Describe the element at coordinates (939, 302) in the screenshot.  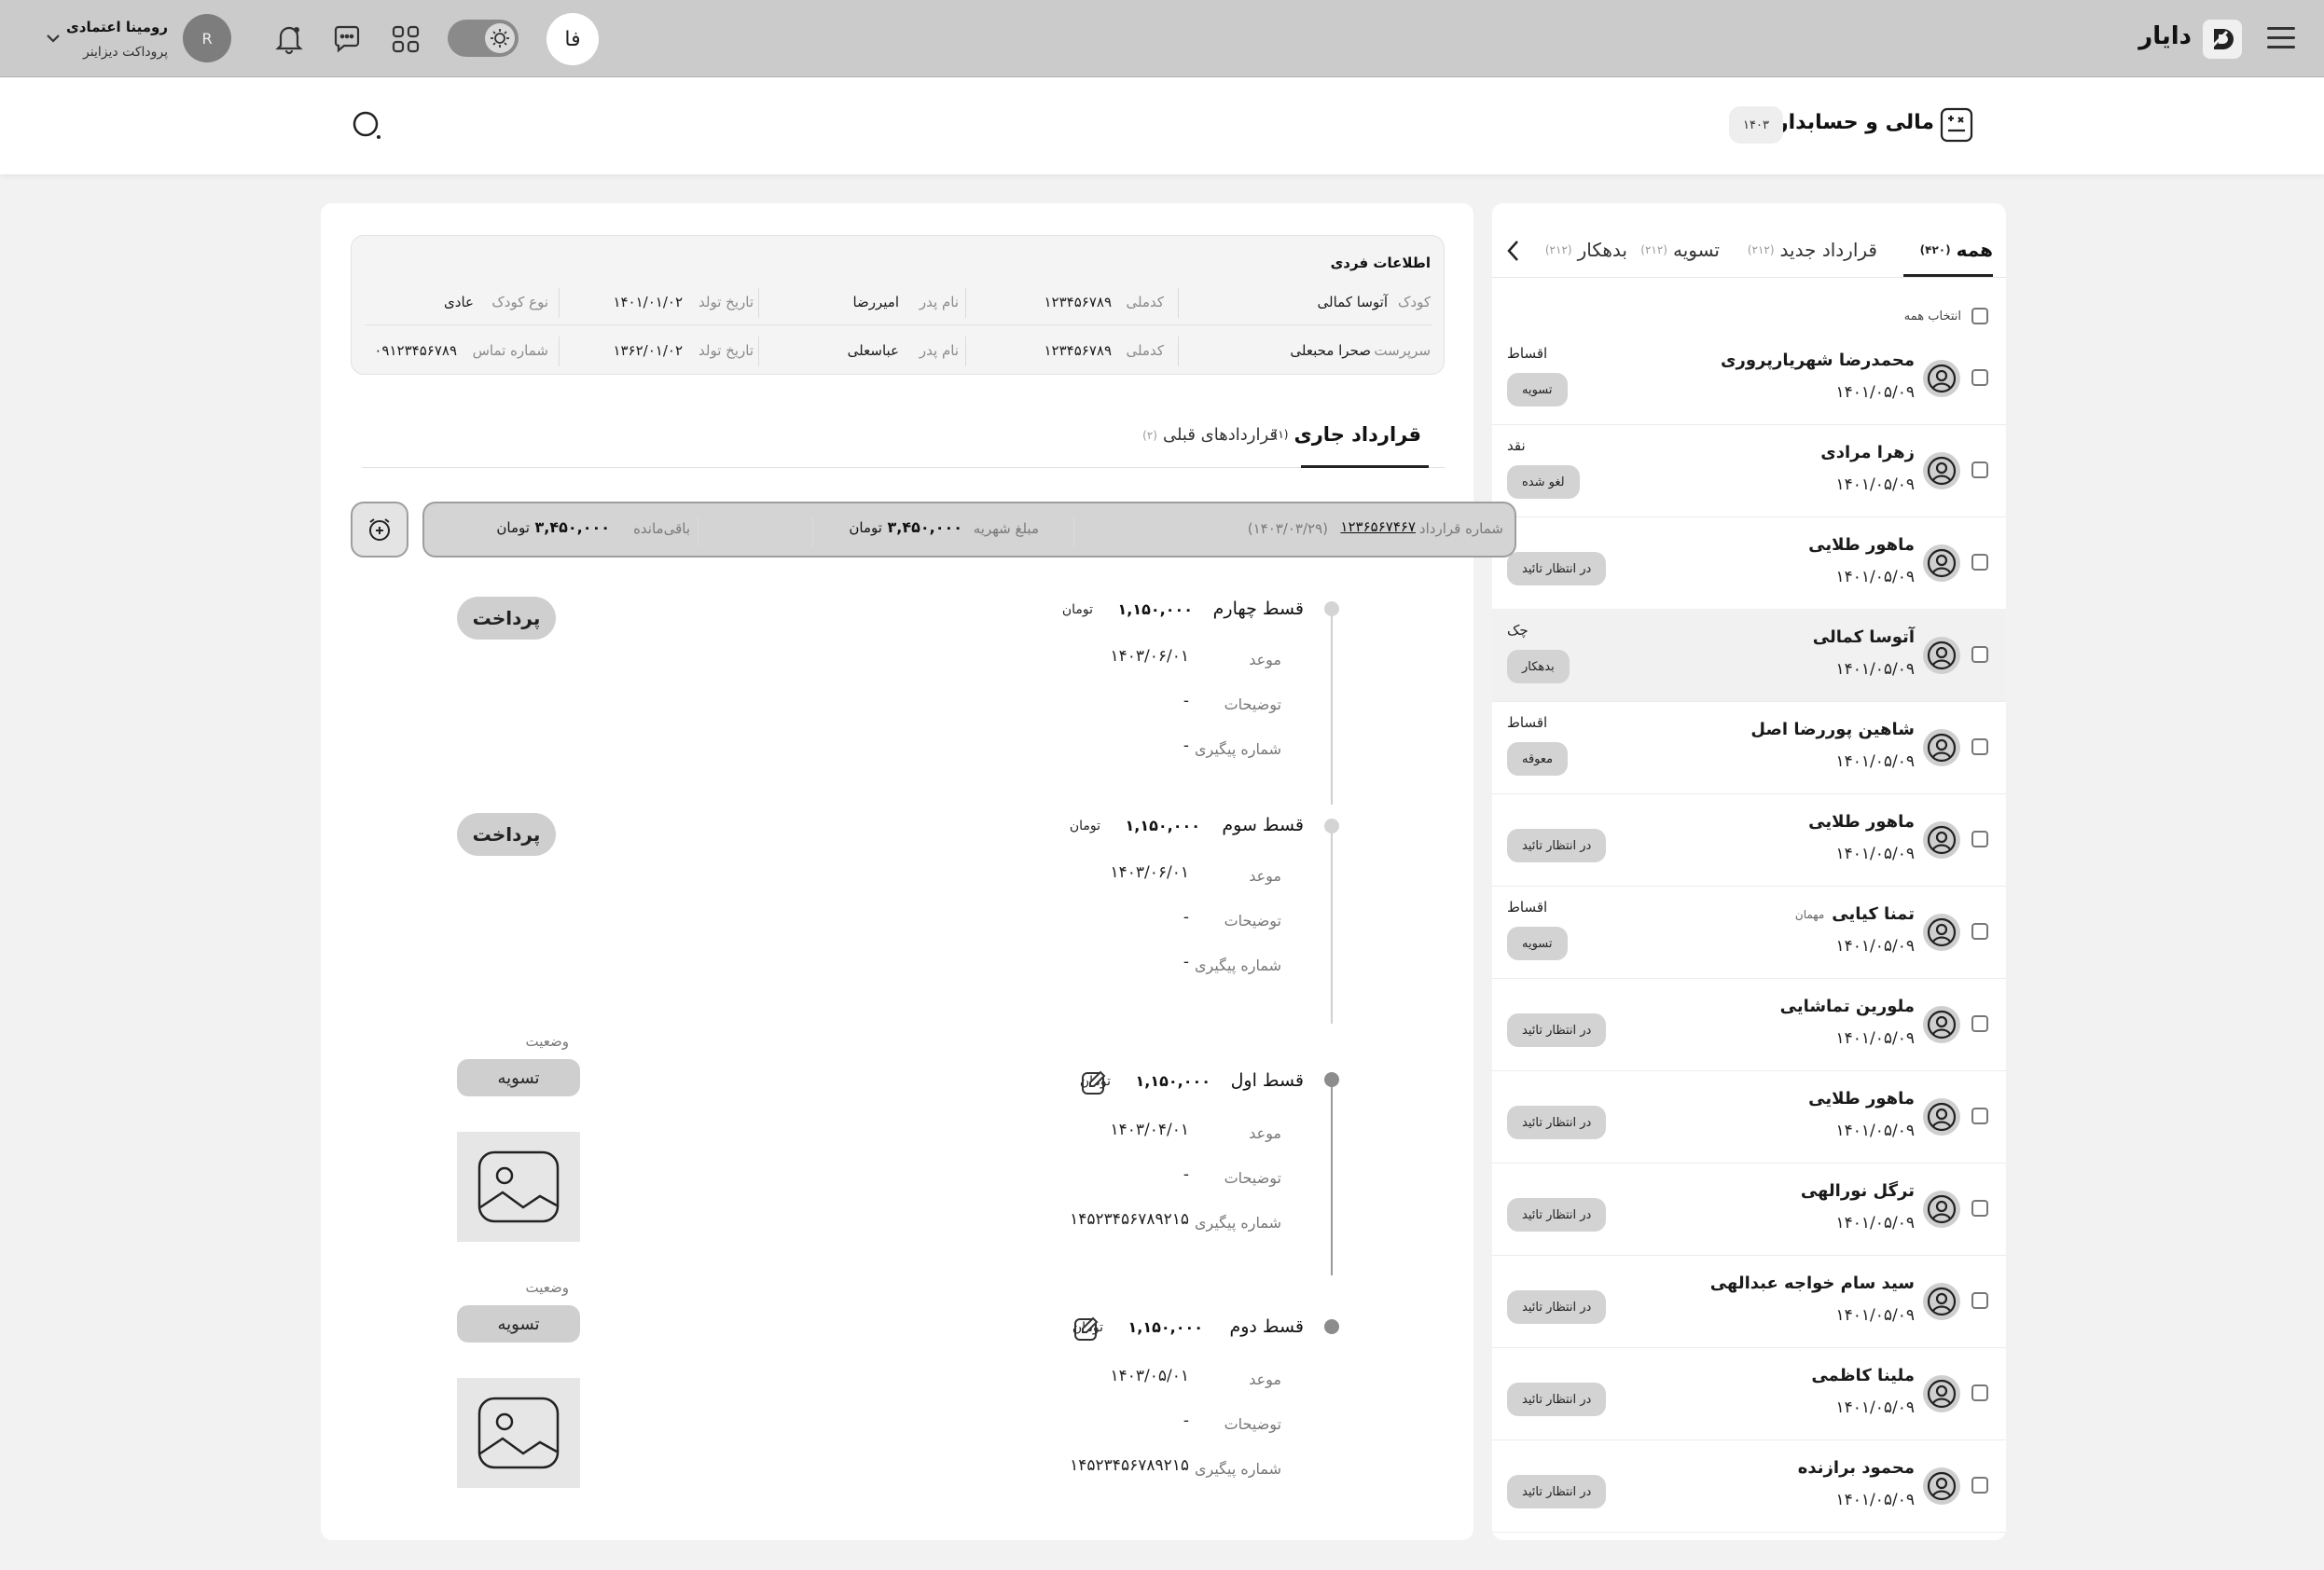
I see `father-label: نام پدر` at that location.